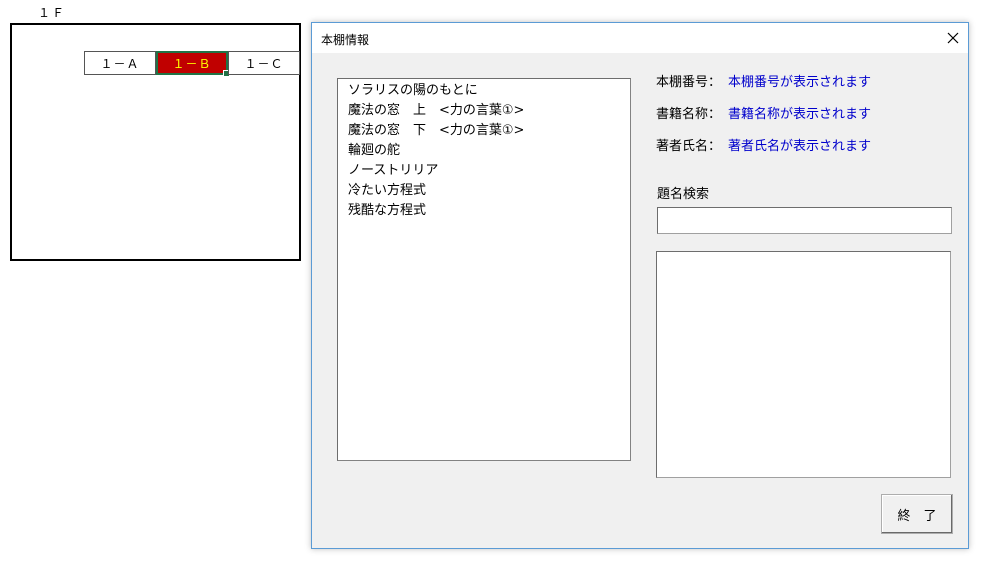 The height and width of the screenshot is (569, 992). I want to click on list-item: 魔法の窓 上 <力の言葉①>, so click(484, 111).